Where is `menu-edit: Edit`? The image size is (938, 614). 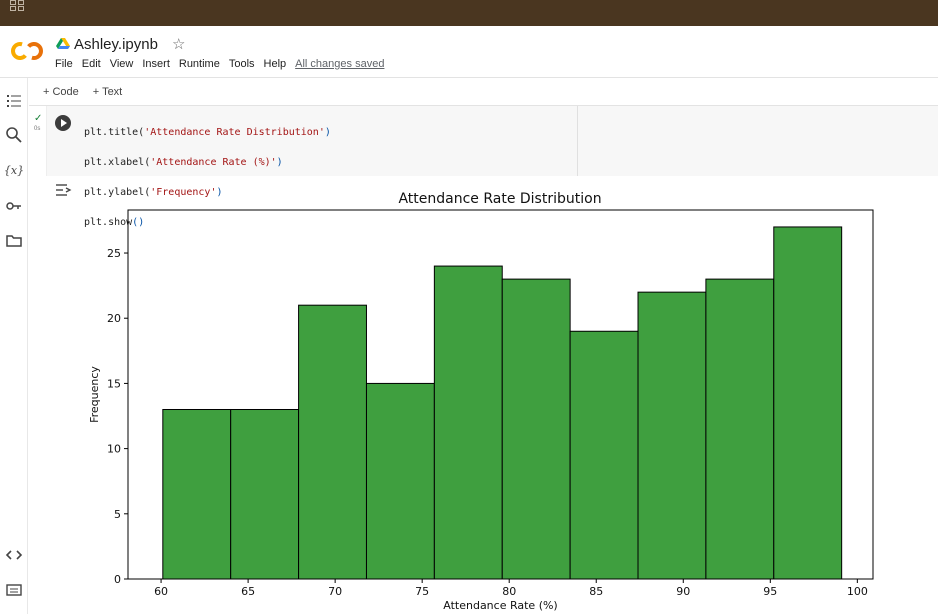
menu-edit: Edit is located at coordinates (91, 64).